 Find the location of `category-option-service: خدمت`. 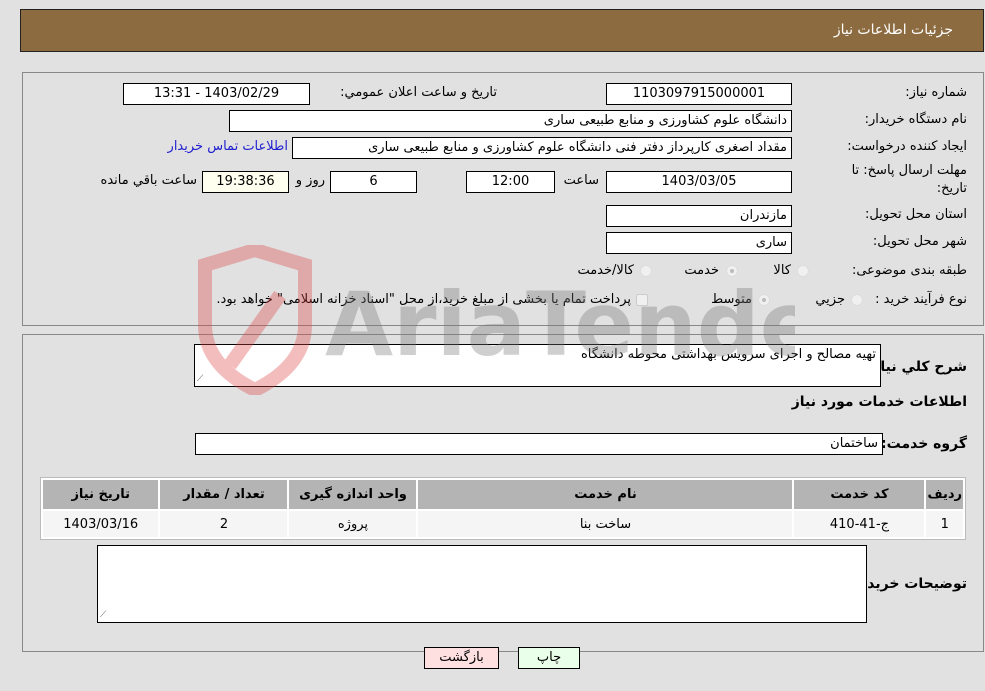

category-option-service: خدمت is located at coordinates (701, 270).